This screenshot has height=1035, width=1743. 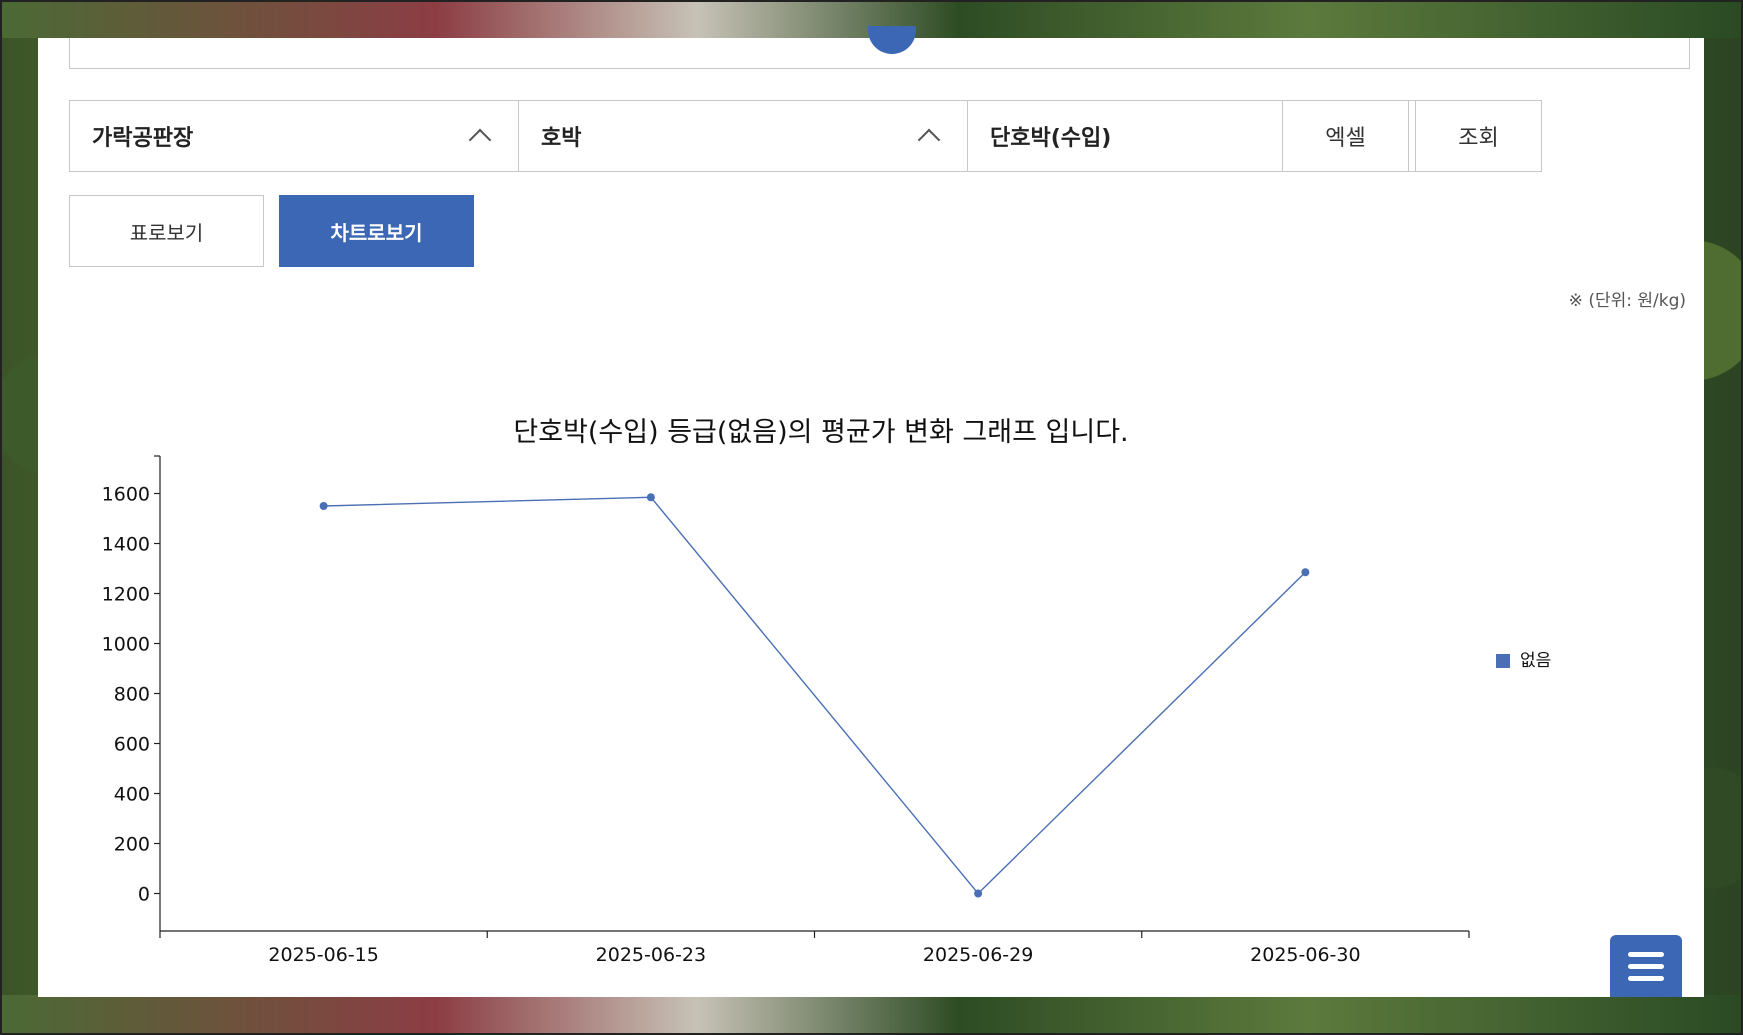 I want to click on item-select: 호박, so click(x=743, y=136).